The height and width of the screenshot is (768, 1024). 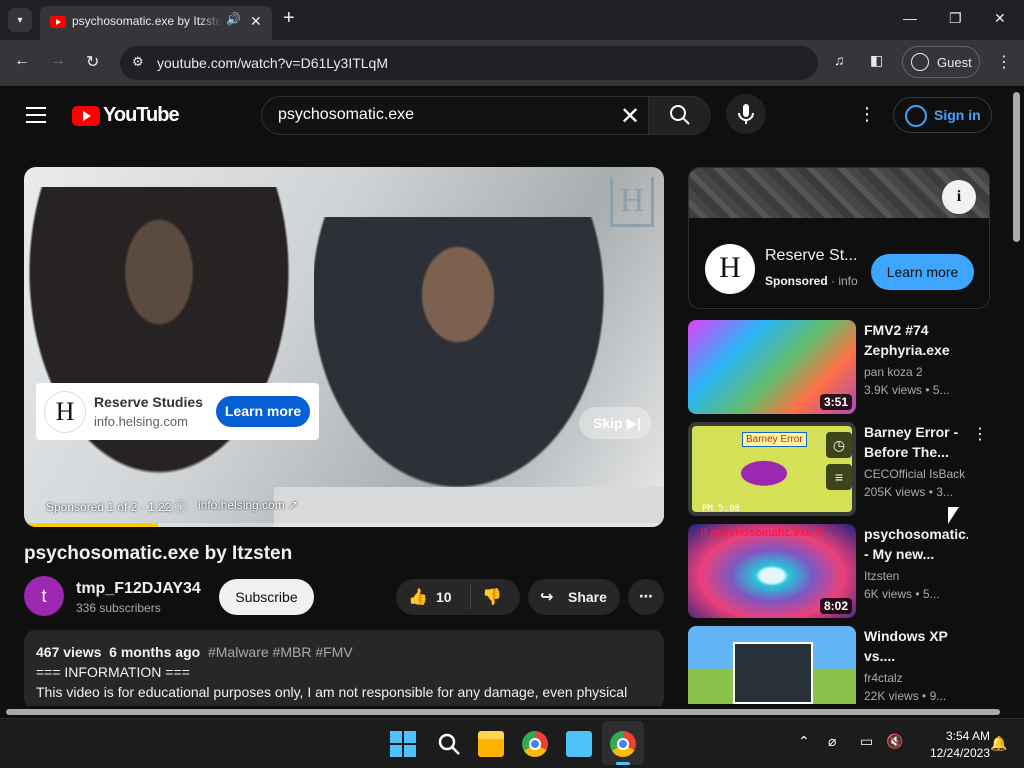 What do you see at coordinates (839, 477) in the screenshot?
I see `add-to-queue-icon: ≡` at bounding box center [839, 477].